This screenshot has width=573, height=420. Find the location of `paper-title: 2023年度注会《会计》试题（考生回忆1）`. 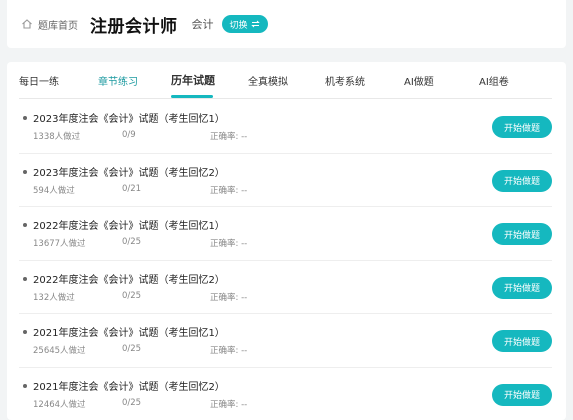

paper-title: 2023年度注会《会计》试题（考生回忆1） is located at coordinates (129, 119).